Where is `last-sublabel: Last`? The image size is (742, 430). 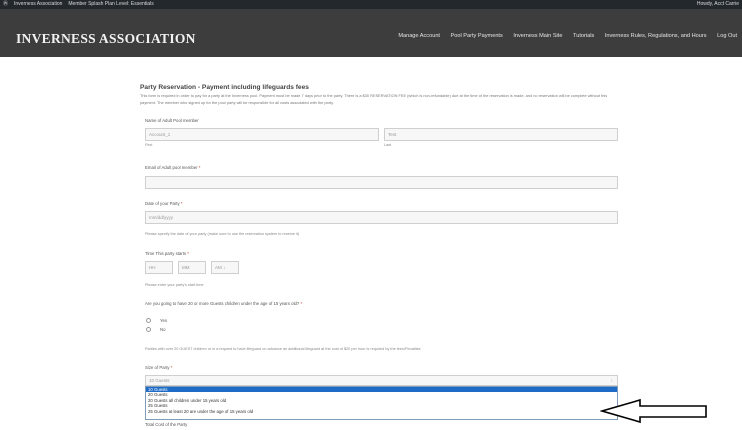
last-sublabel: Last is located at coordinates (388, 145).